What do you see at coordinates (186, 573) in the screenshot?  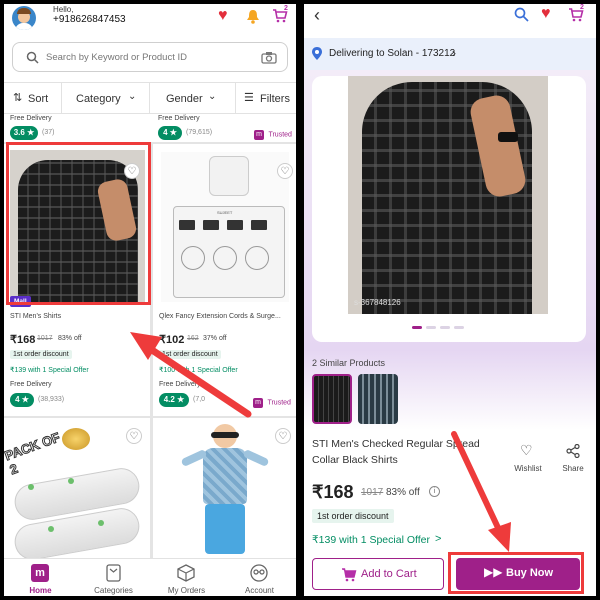 I see `orders-icon` at bounding box center [186, 573].